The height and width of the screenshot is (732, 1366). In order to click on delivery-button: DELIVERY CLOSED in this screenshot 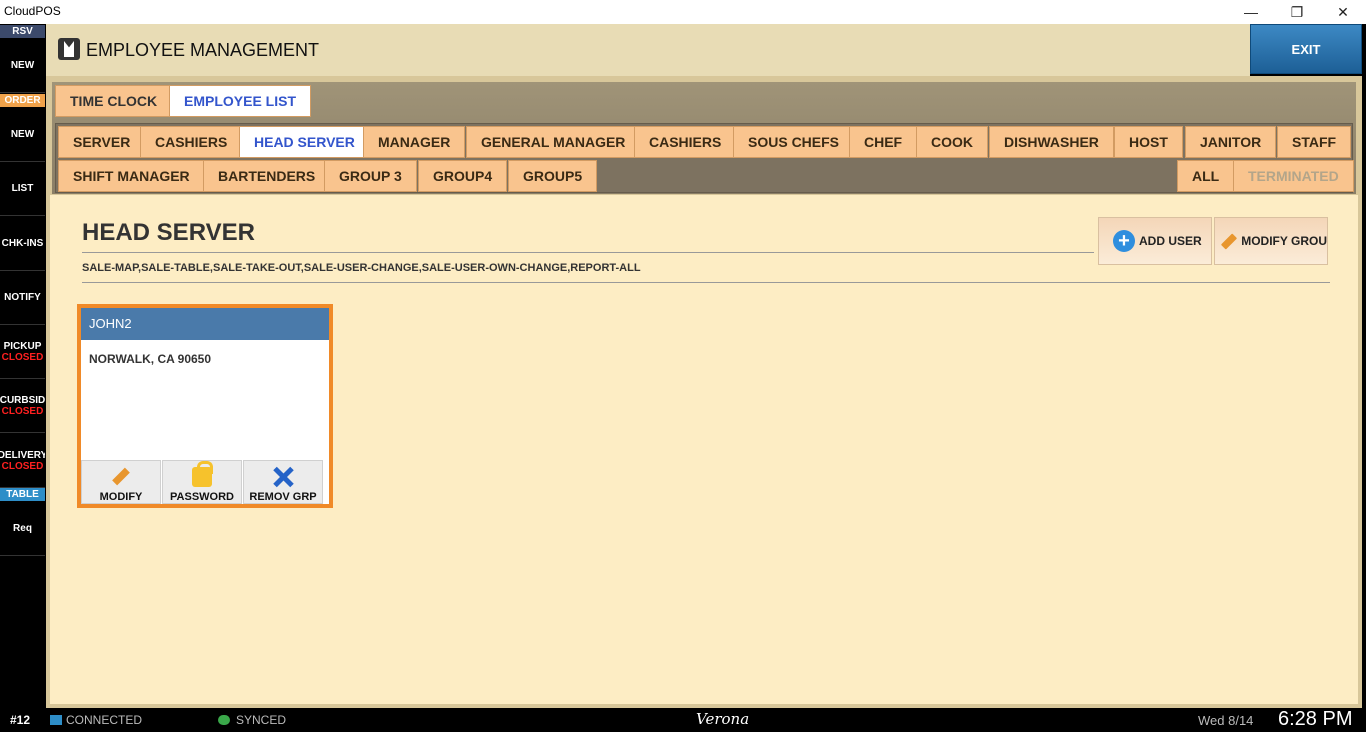, I will do `click(22, 461)`.